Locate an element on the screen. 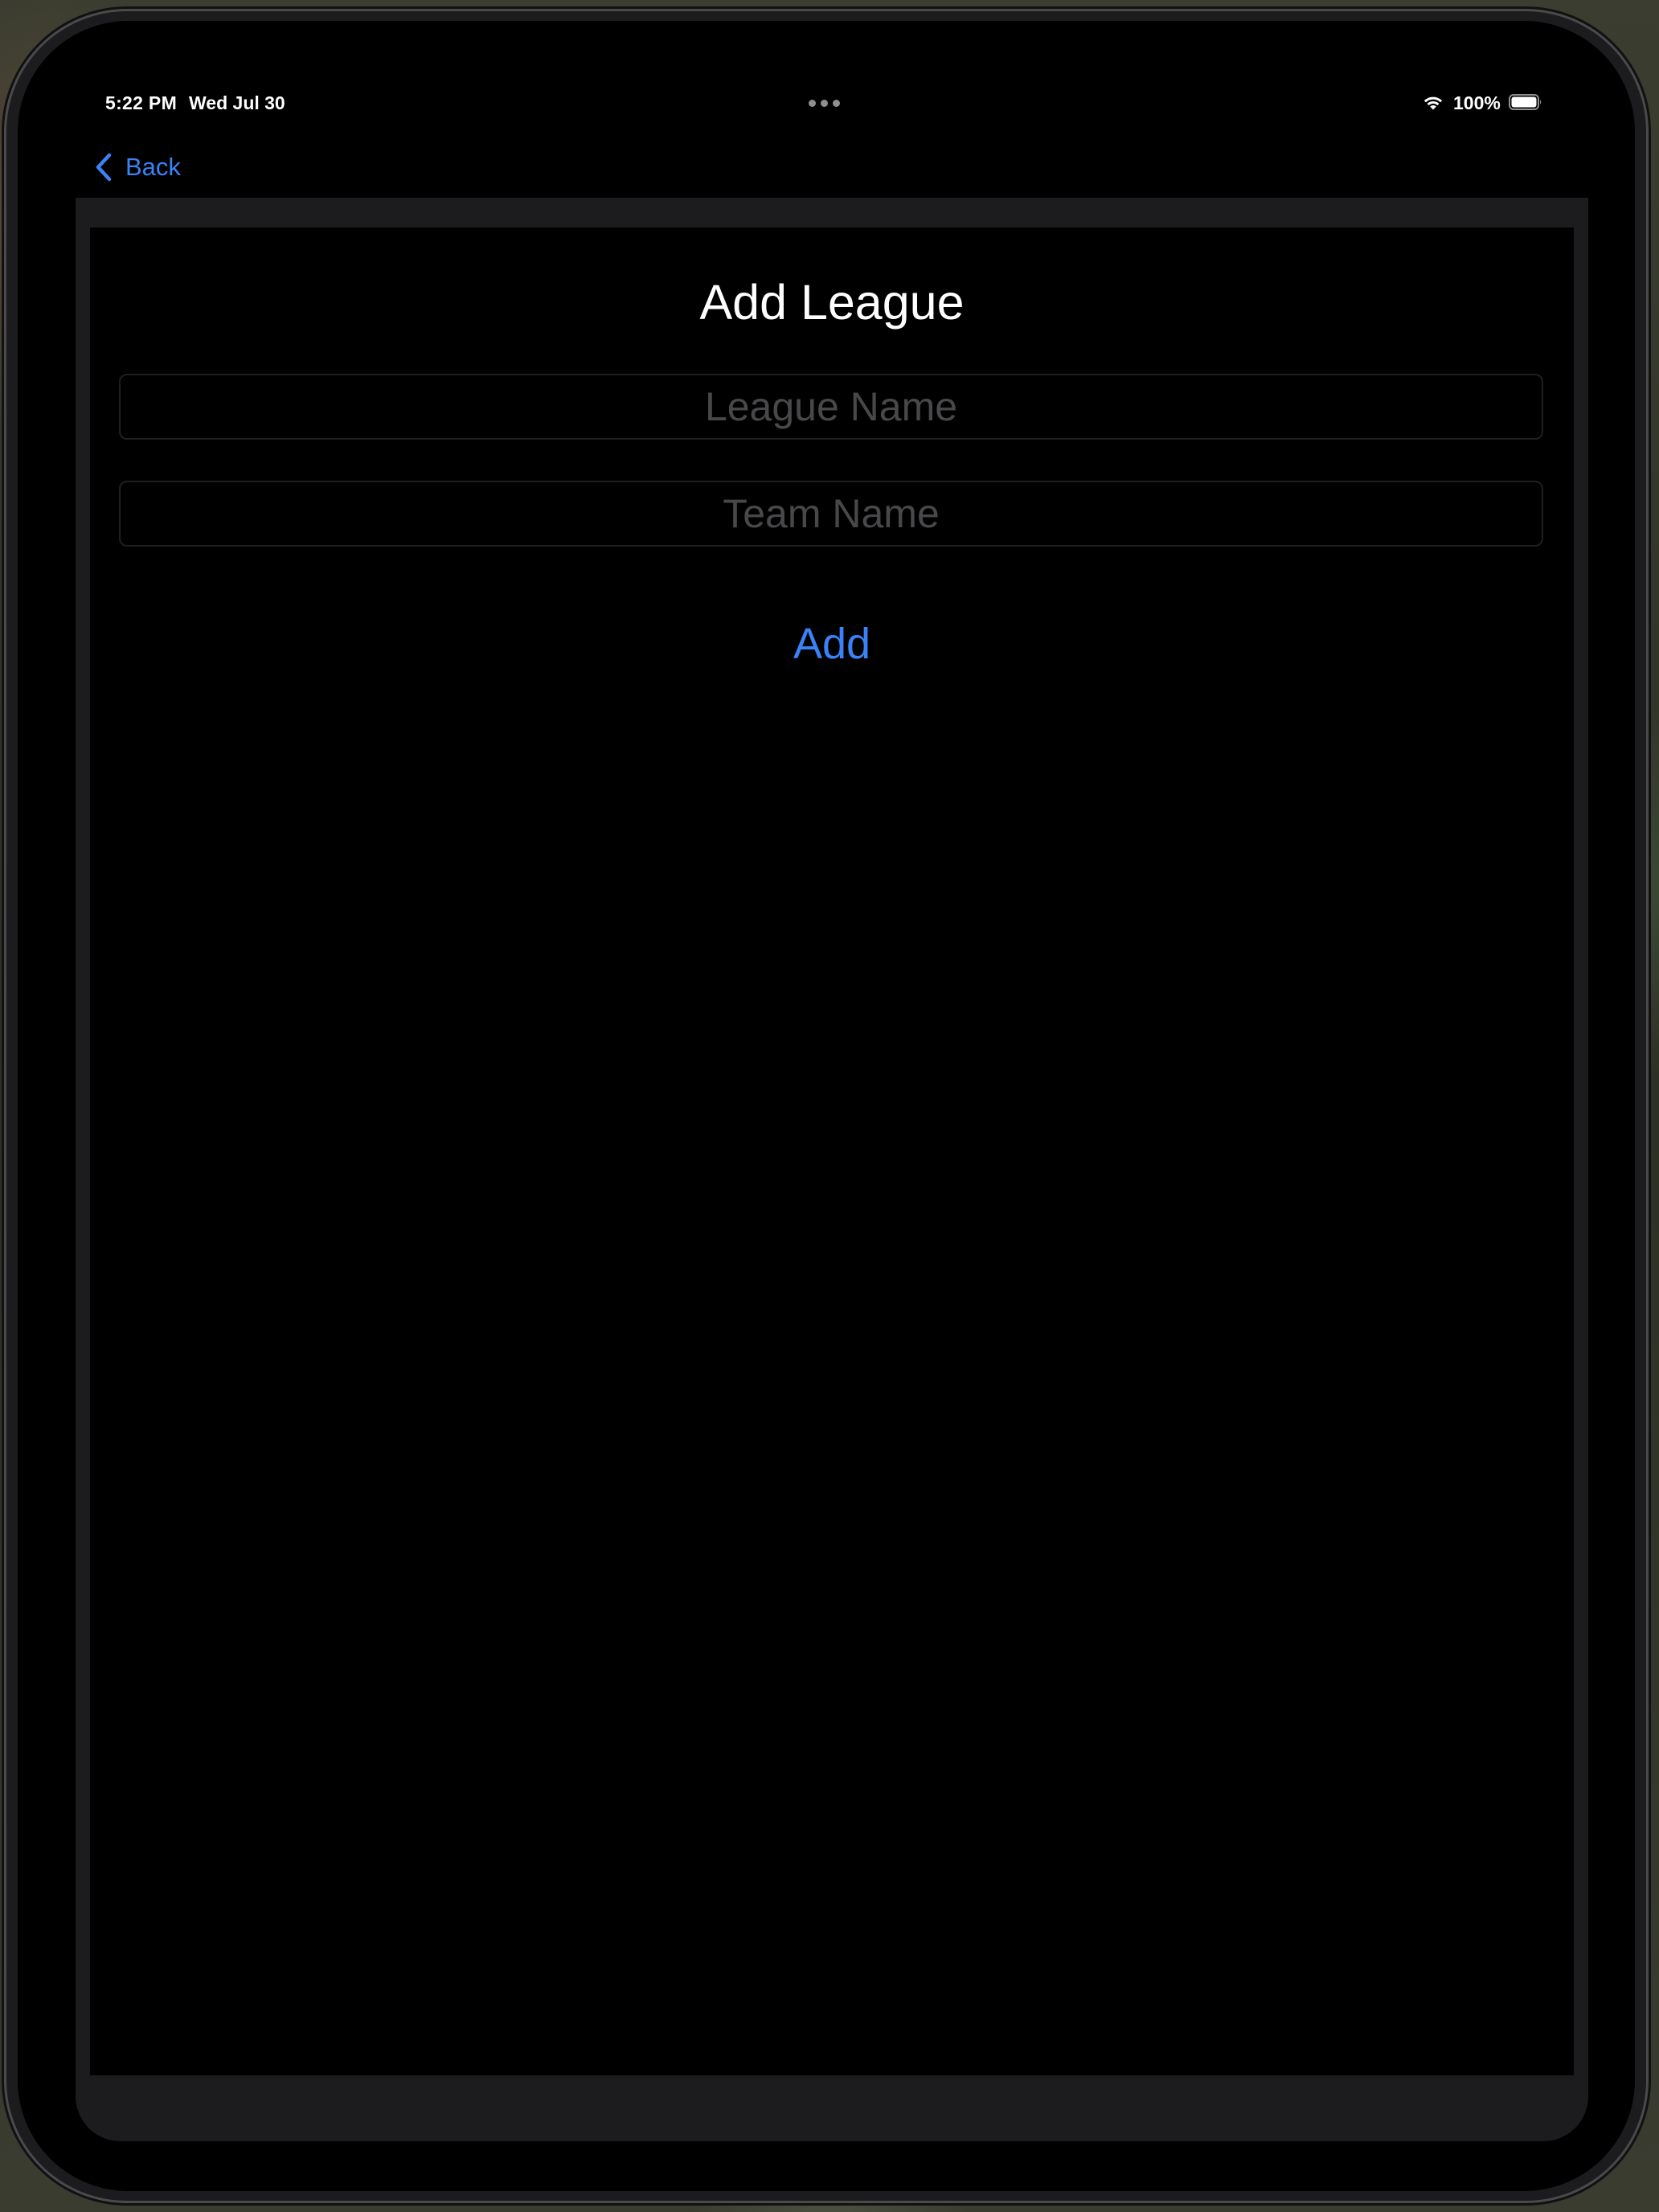 The height and width of the screenshot is (2212, 1659). wifi-icon is located at coordinates (1433, 103).